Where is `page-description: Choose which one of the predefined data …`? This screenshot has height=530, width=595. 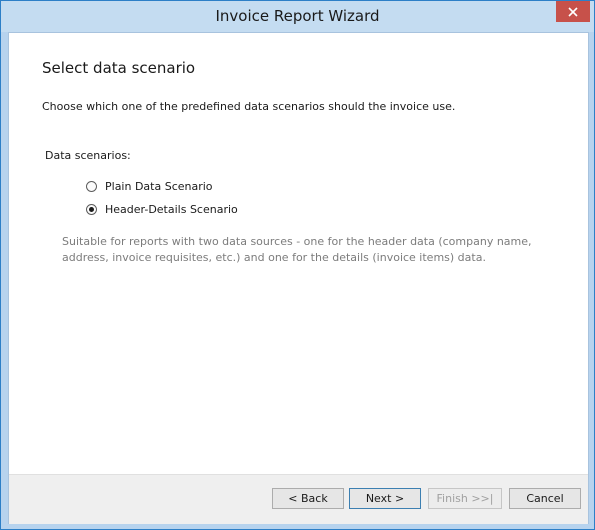
page-description: Choose which one of the predefined data … is located at coordinates (249, 106).